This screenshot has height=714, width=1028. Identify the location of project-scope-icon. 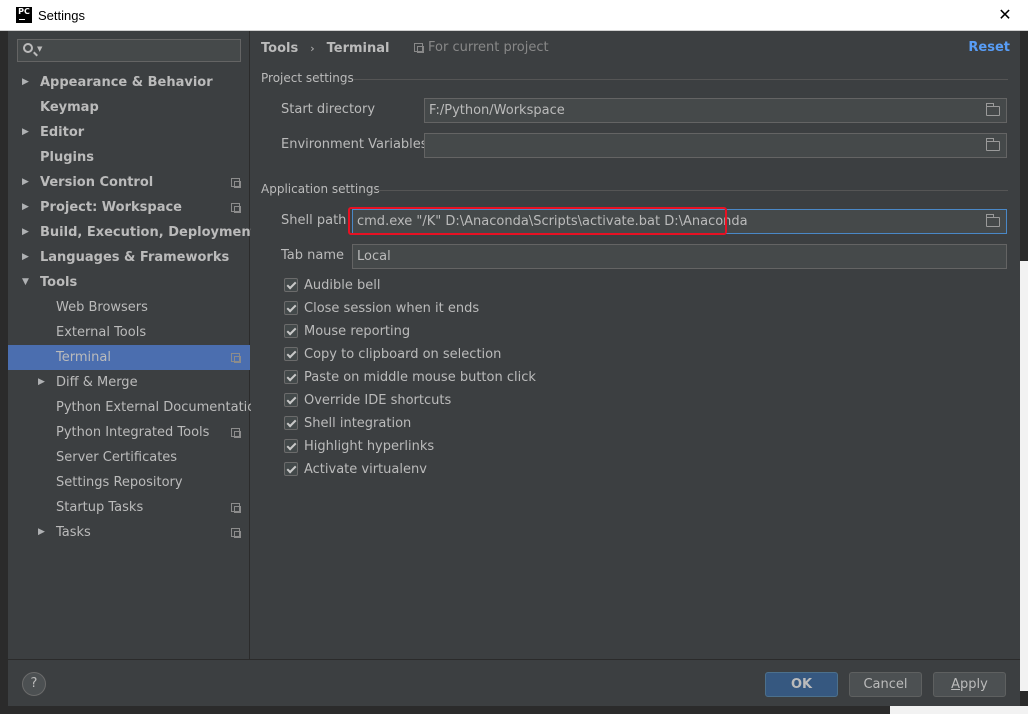
(419, 48).